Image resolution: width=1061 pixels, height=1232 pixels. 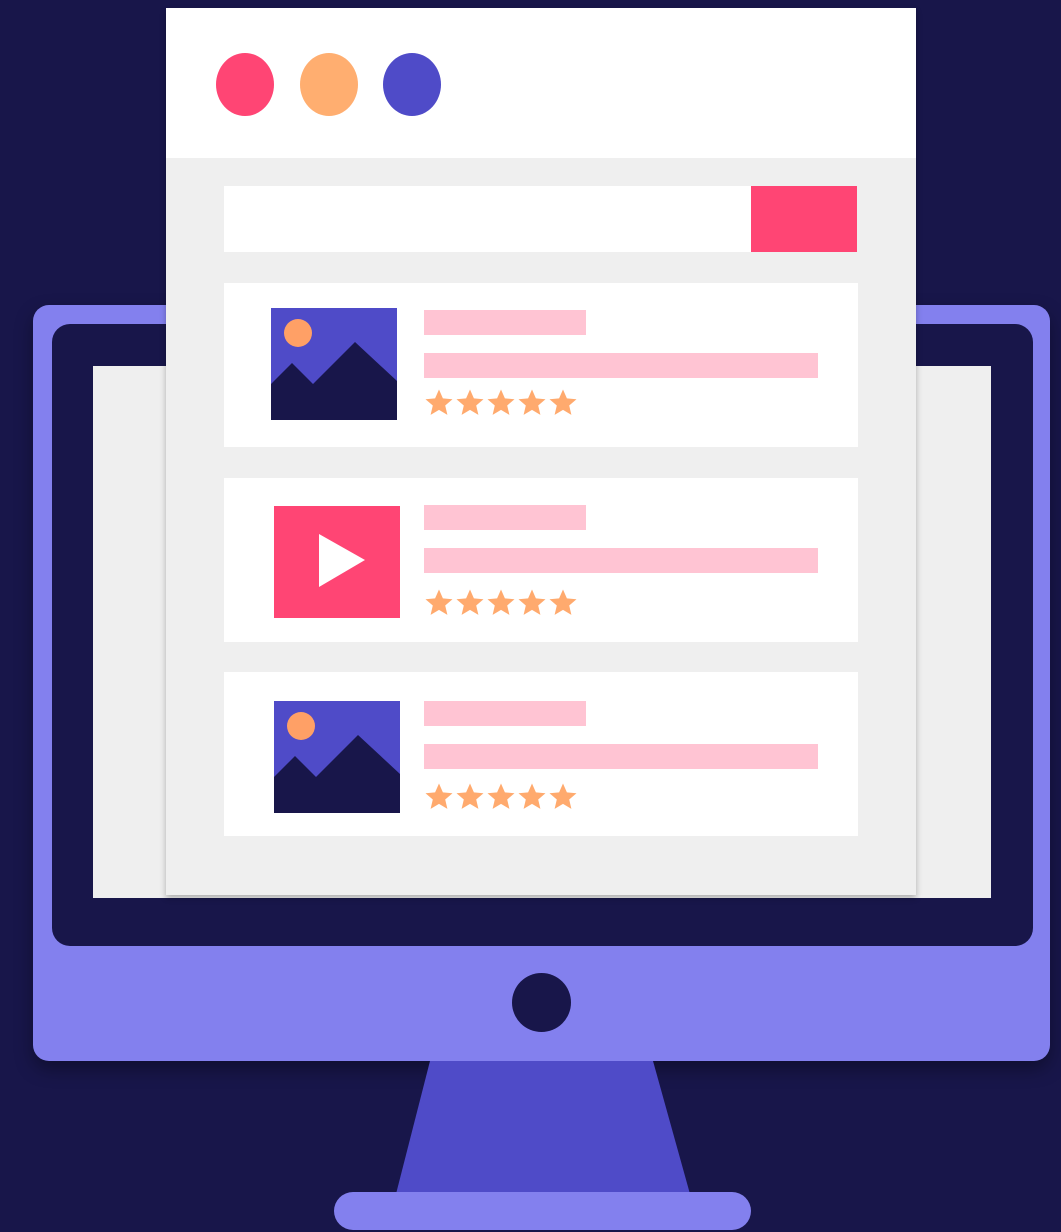 I want to click on search-button, so click(x=804, y=219).